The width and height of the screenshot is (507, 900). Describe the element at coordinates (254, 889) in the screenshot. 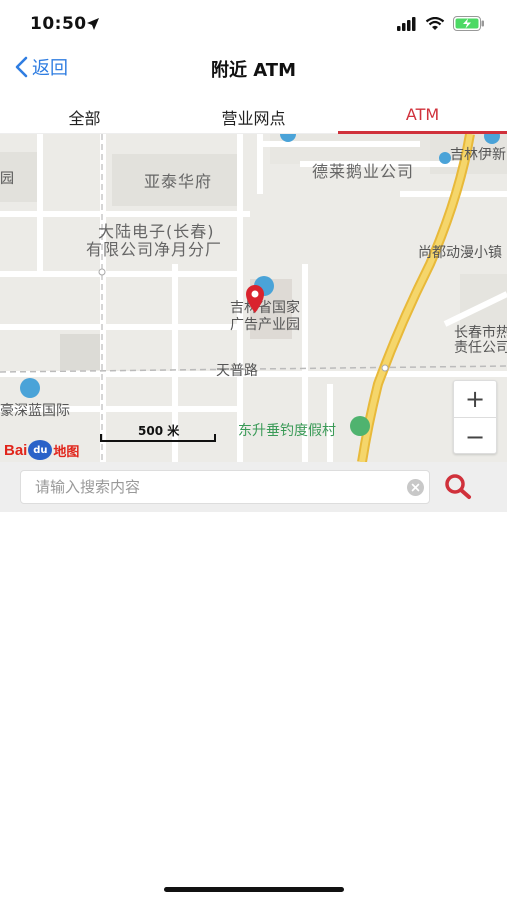

I see `home-indicator` at that location.